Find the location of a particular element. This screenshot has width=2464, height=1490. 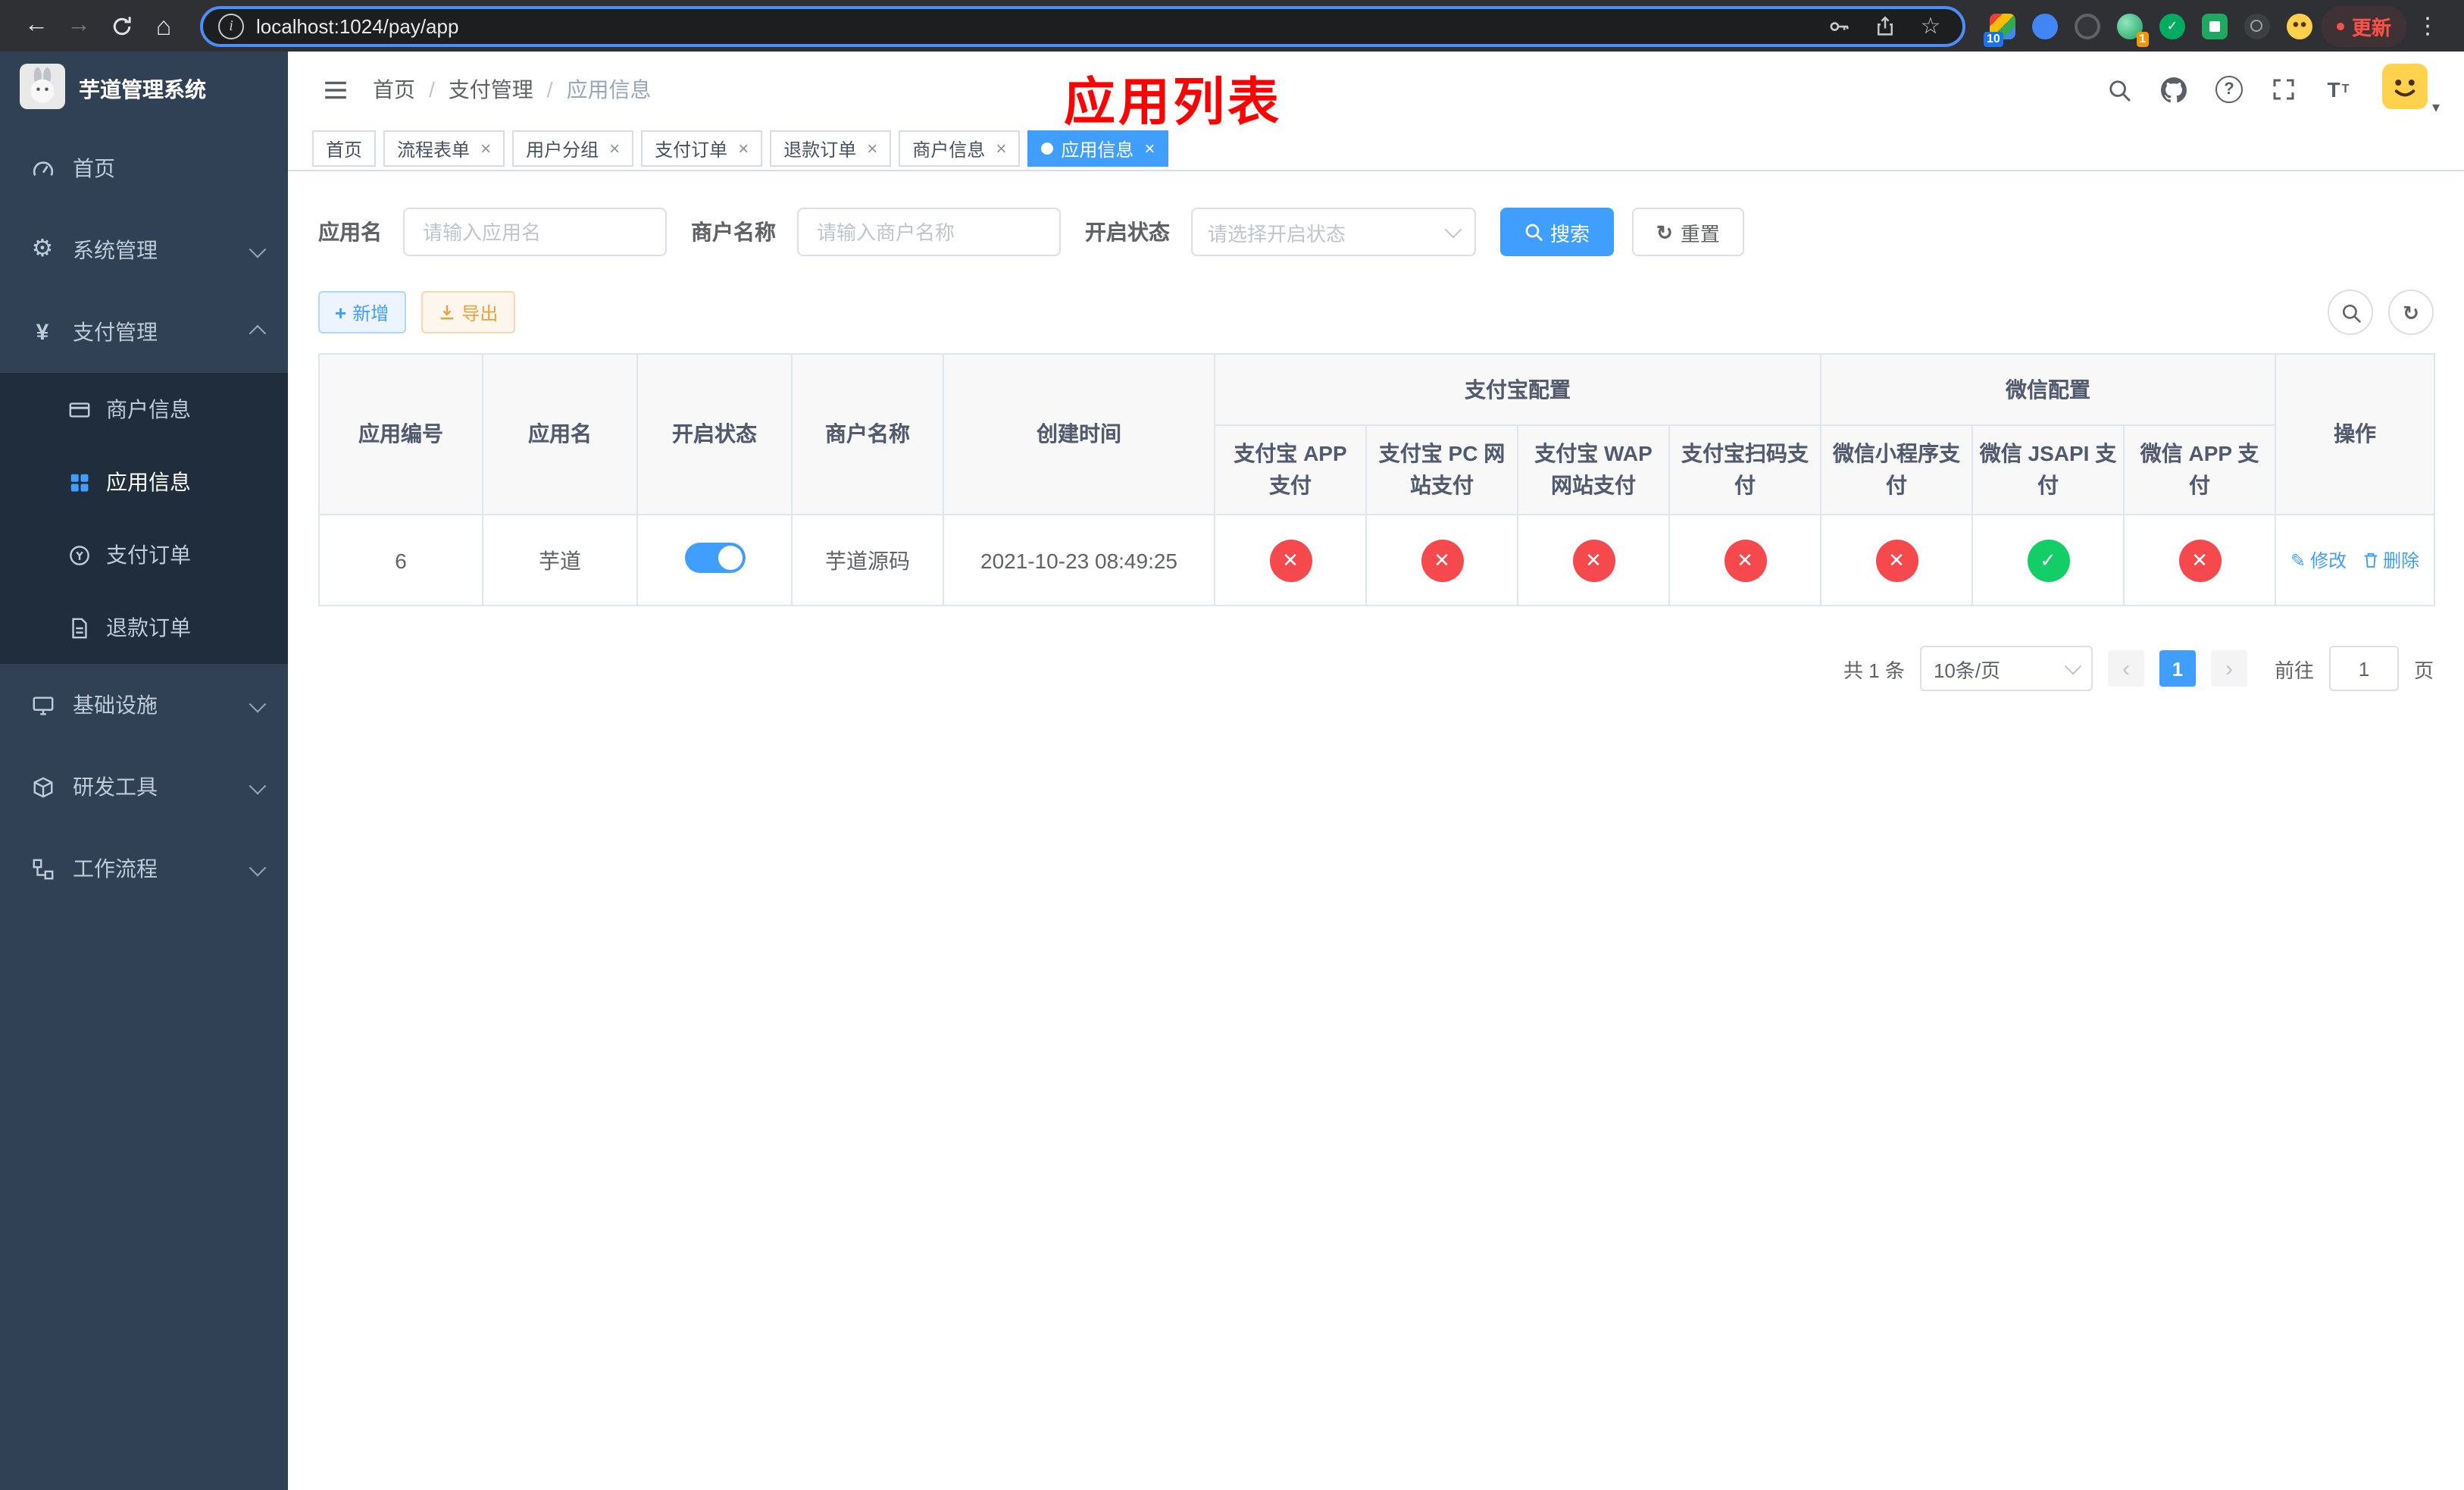

extension-check-icon is located at coordinates (2172, 26).